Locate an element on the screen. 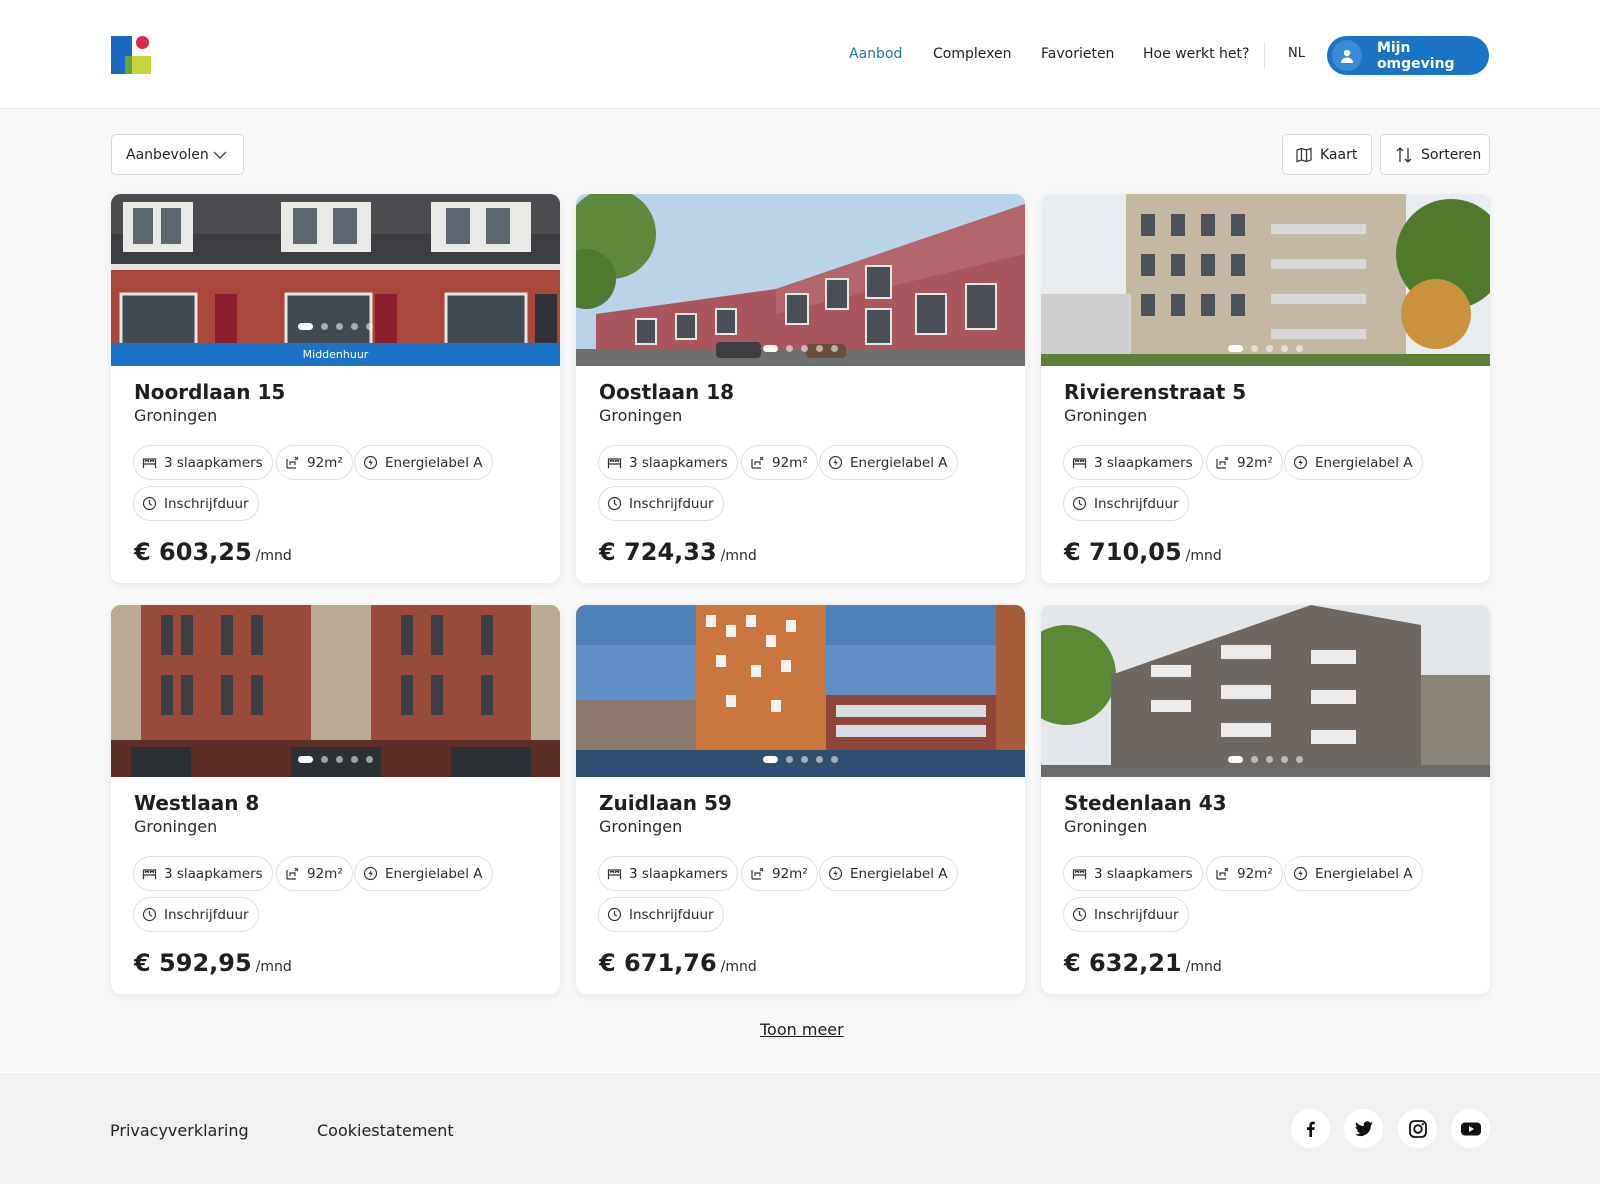  clock-icon is located at coordinates (1079, 503).